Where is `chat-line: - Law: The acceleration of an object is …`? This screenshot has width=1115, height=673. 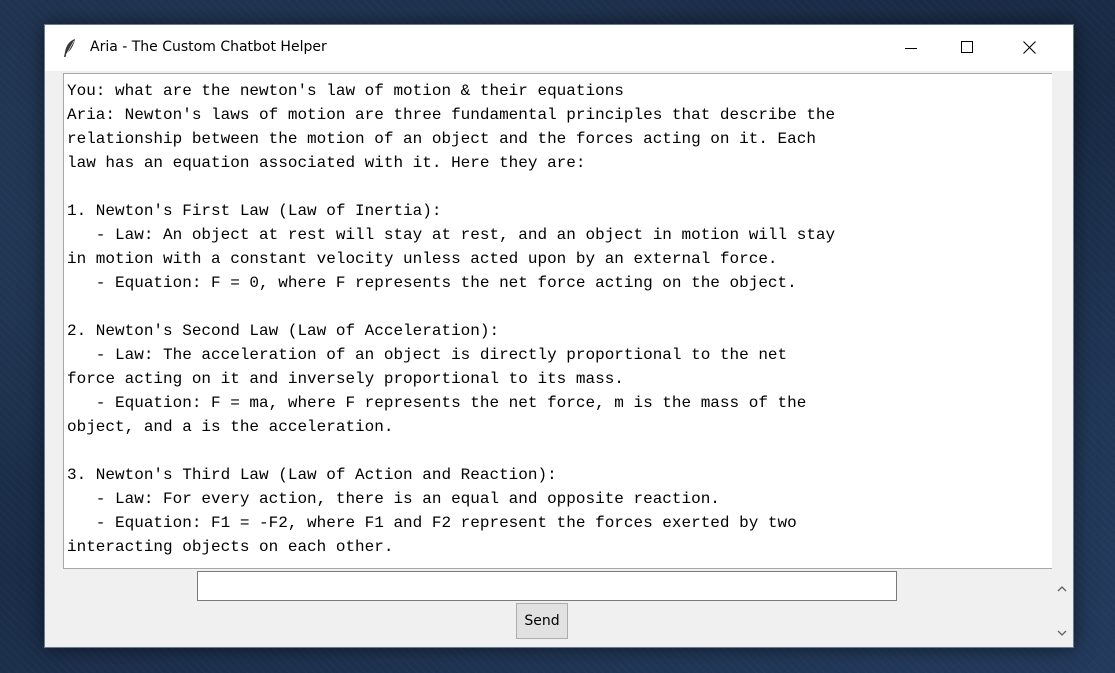 chat-line: - Law: The acceleration of an object is … is located at coordinates (427, 355).